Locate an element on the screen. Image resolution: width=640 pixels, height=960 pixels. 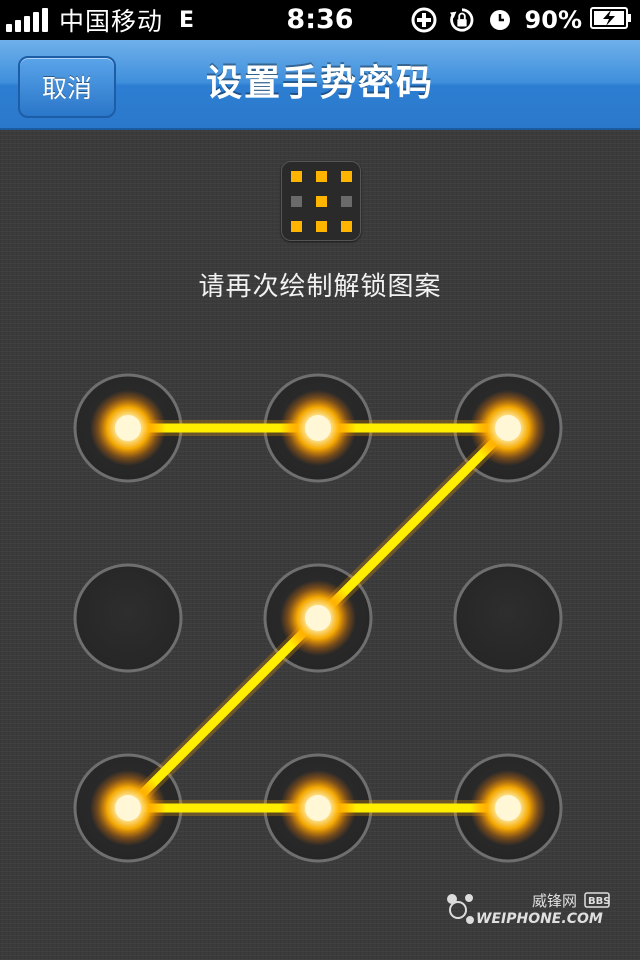
weiphone-watermark: 威锋网 BBS WEIPHONE.COM is located at coordinates (528, 909).